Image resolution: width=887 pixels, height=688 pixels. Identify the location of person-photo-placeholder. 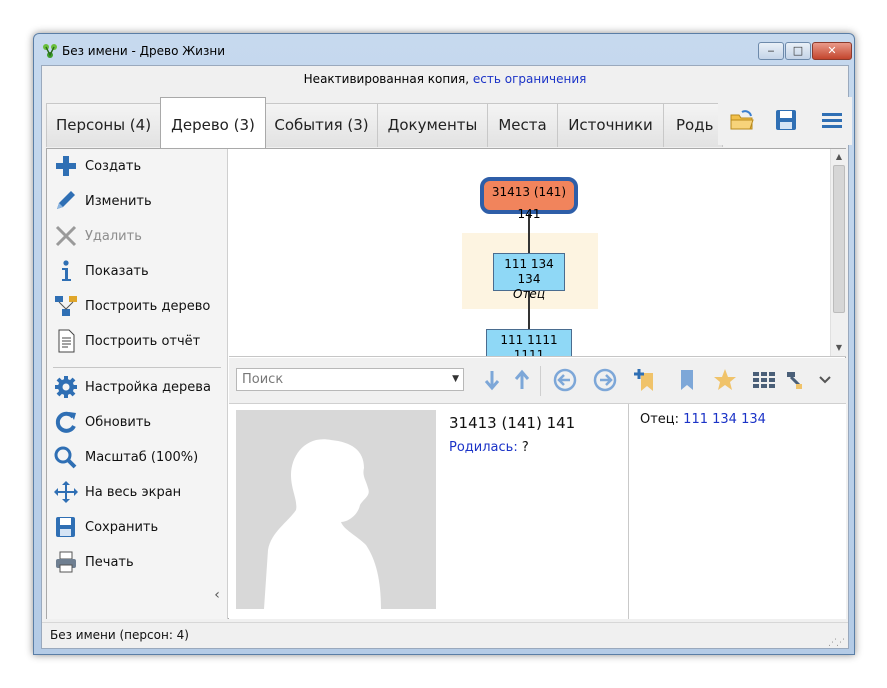
(336, 509).